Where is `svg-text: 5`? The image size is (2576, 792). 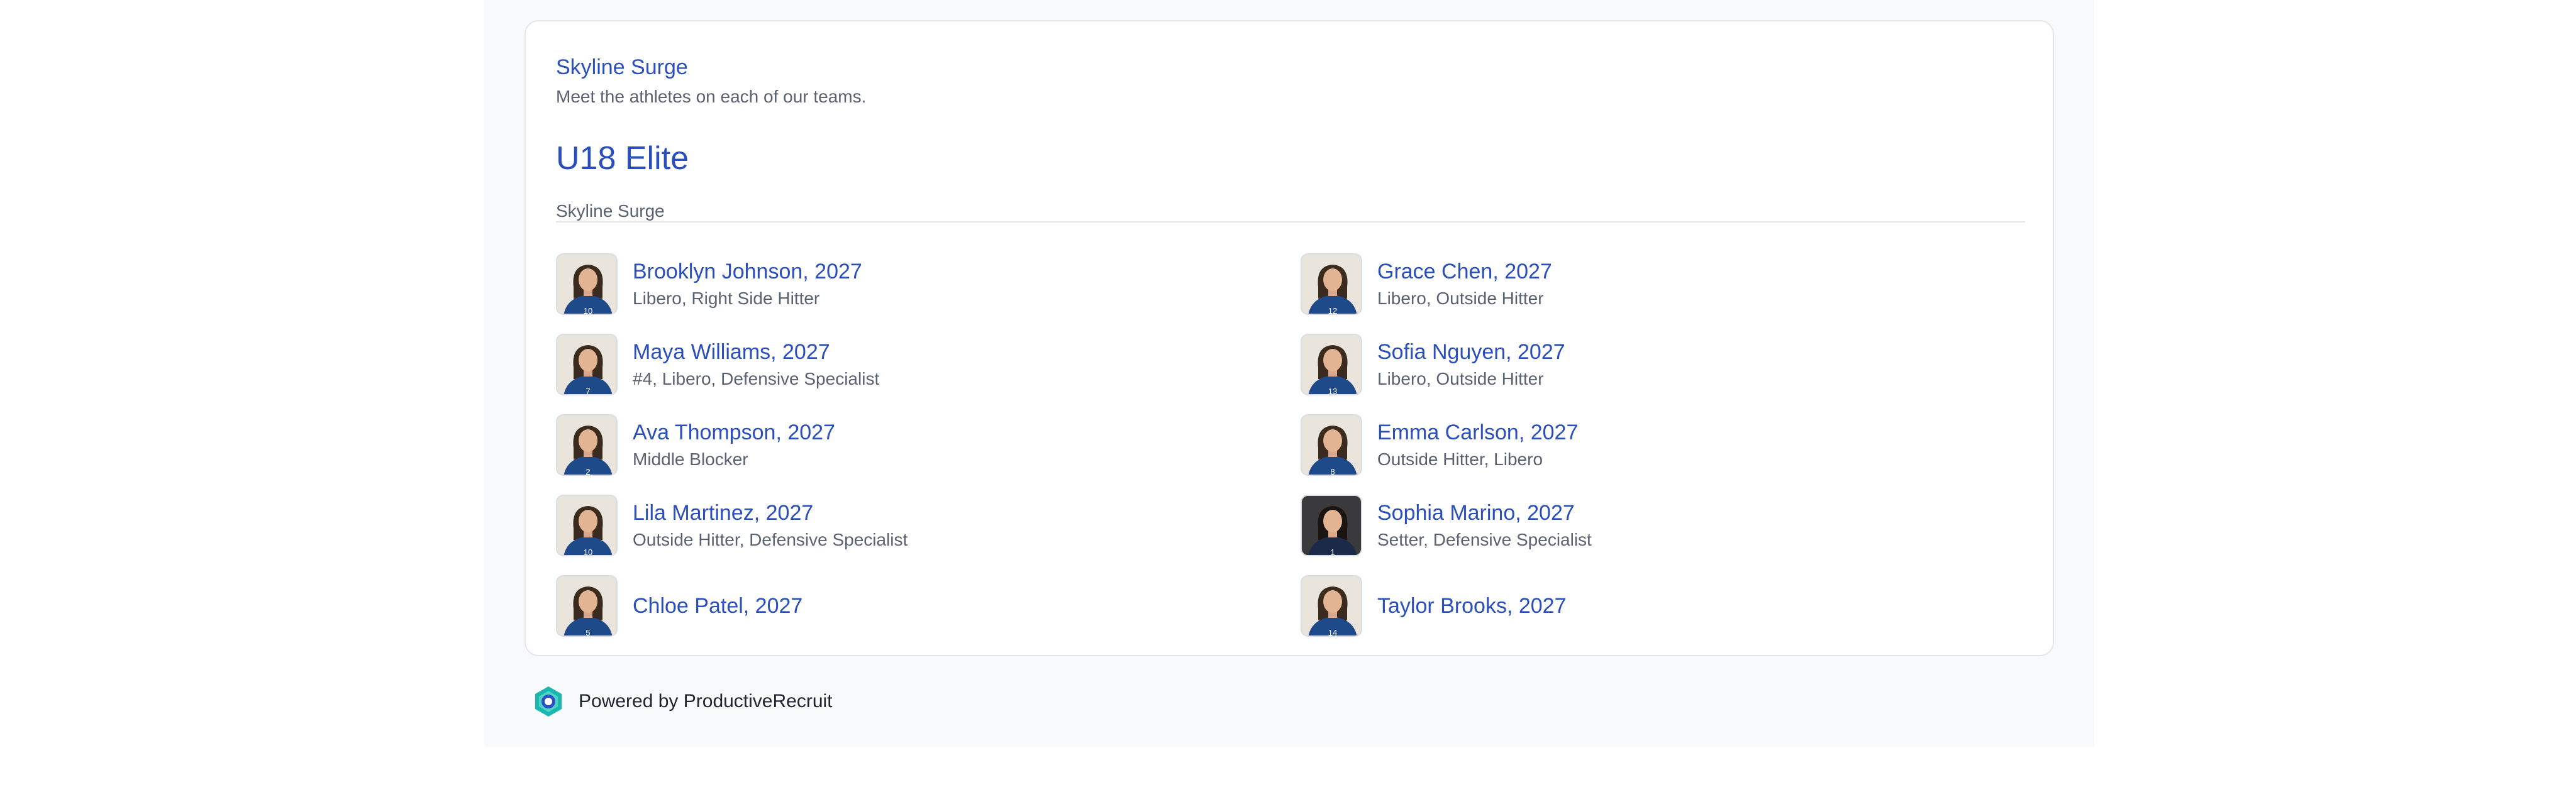
svg-text: 5 is located at coordinates (588, 632).